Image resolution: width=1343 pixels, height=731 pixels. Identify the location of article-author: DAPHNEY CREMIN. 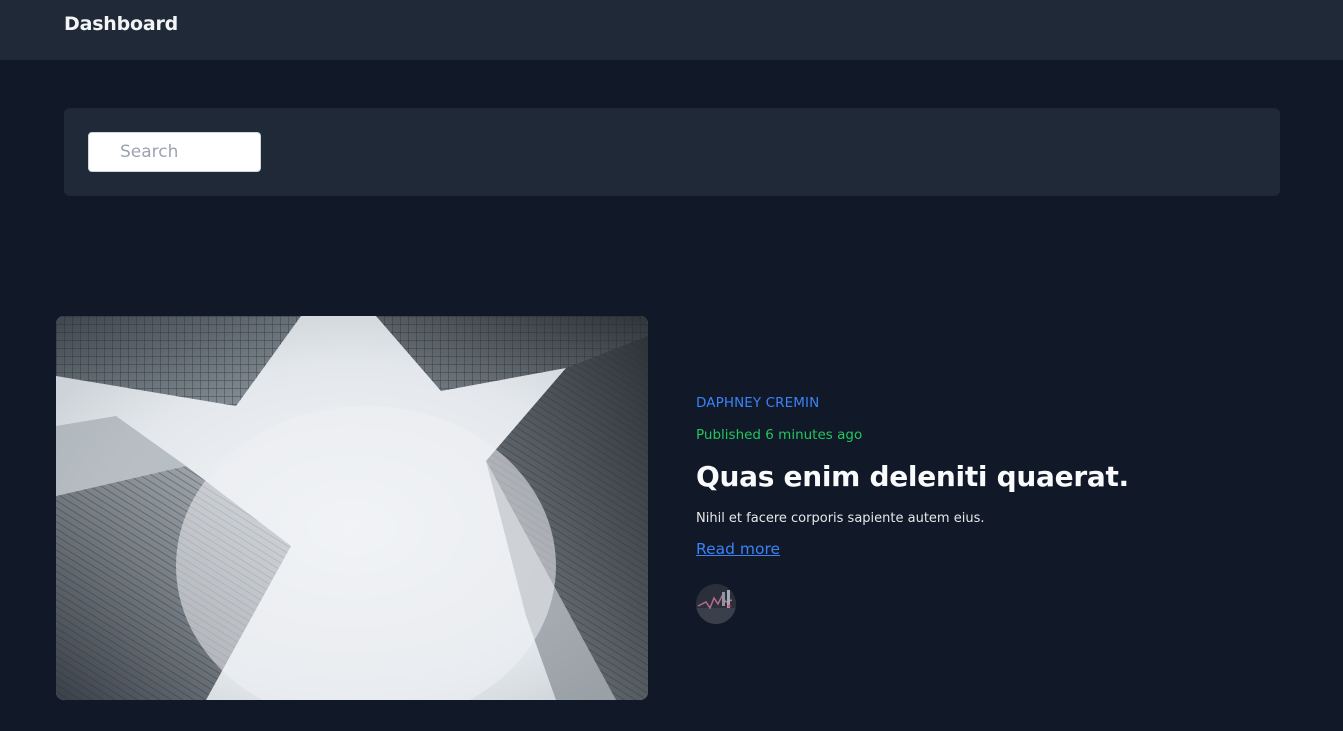
(757, 403).